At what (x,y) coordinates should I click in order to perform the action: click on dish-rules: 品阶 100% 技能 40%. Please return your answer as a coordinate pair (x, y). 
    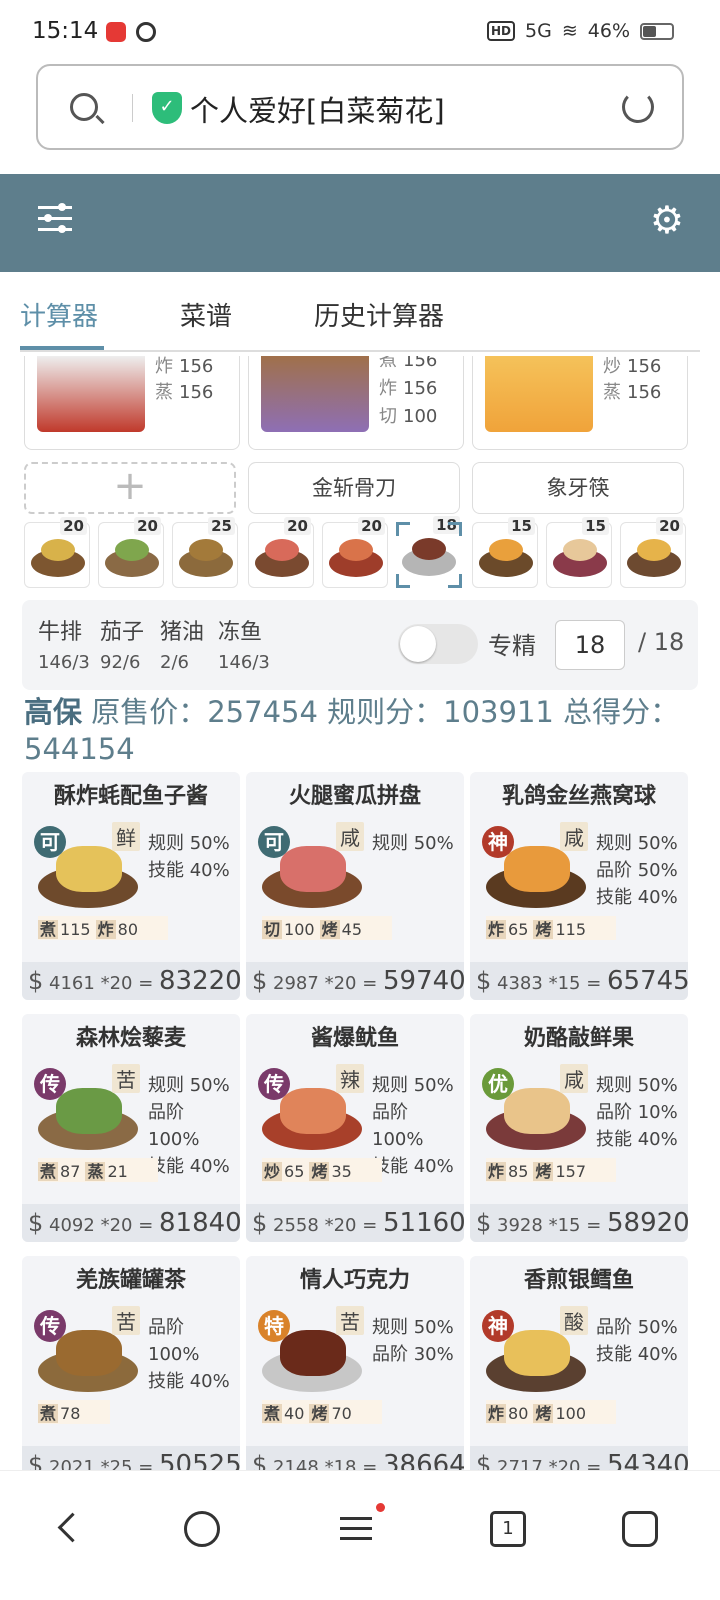
    Looking at the image, I should click on (194, 1354).